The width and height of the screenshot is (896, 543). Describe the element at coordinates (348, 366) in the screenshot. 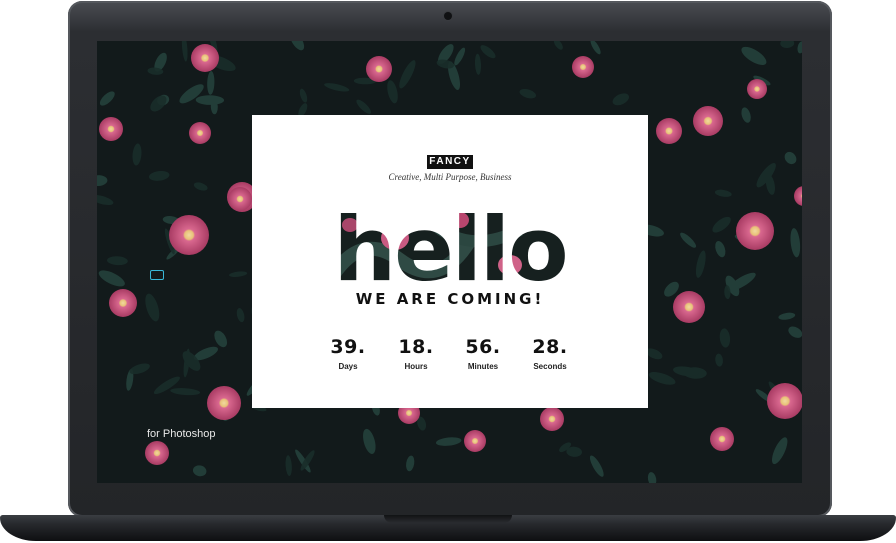

I see `countdown-label: Days` at that location.